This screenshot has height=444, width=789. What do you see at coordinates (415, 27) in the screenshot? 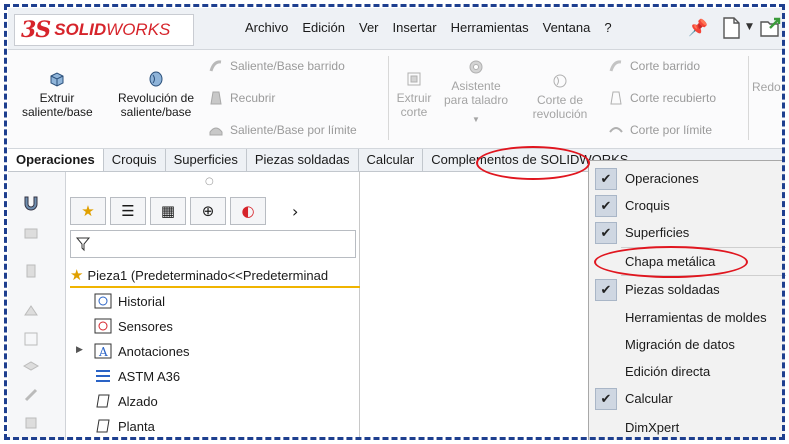
I see `menu-insertar: Insertar` at bounding box center [415, 27].